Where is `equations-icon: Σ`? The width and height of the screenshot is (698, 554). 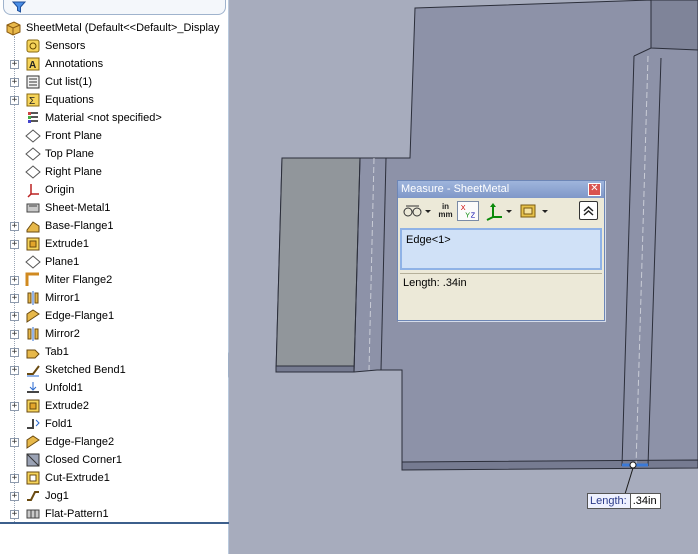 equations-icon: Σ is located at coordinates (33, 100).